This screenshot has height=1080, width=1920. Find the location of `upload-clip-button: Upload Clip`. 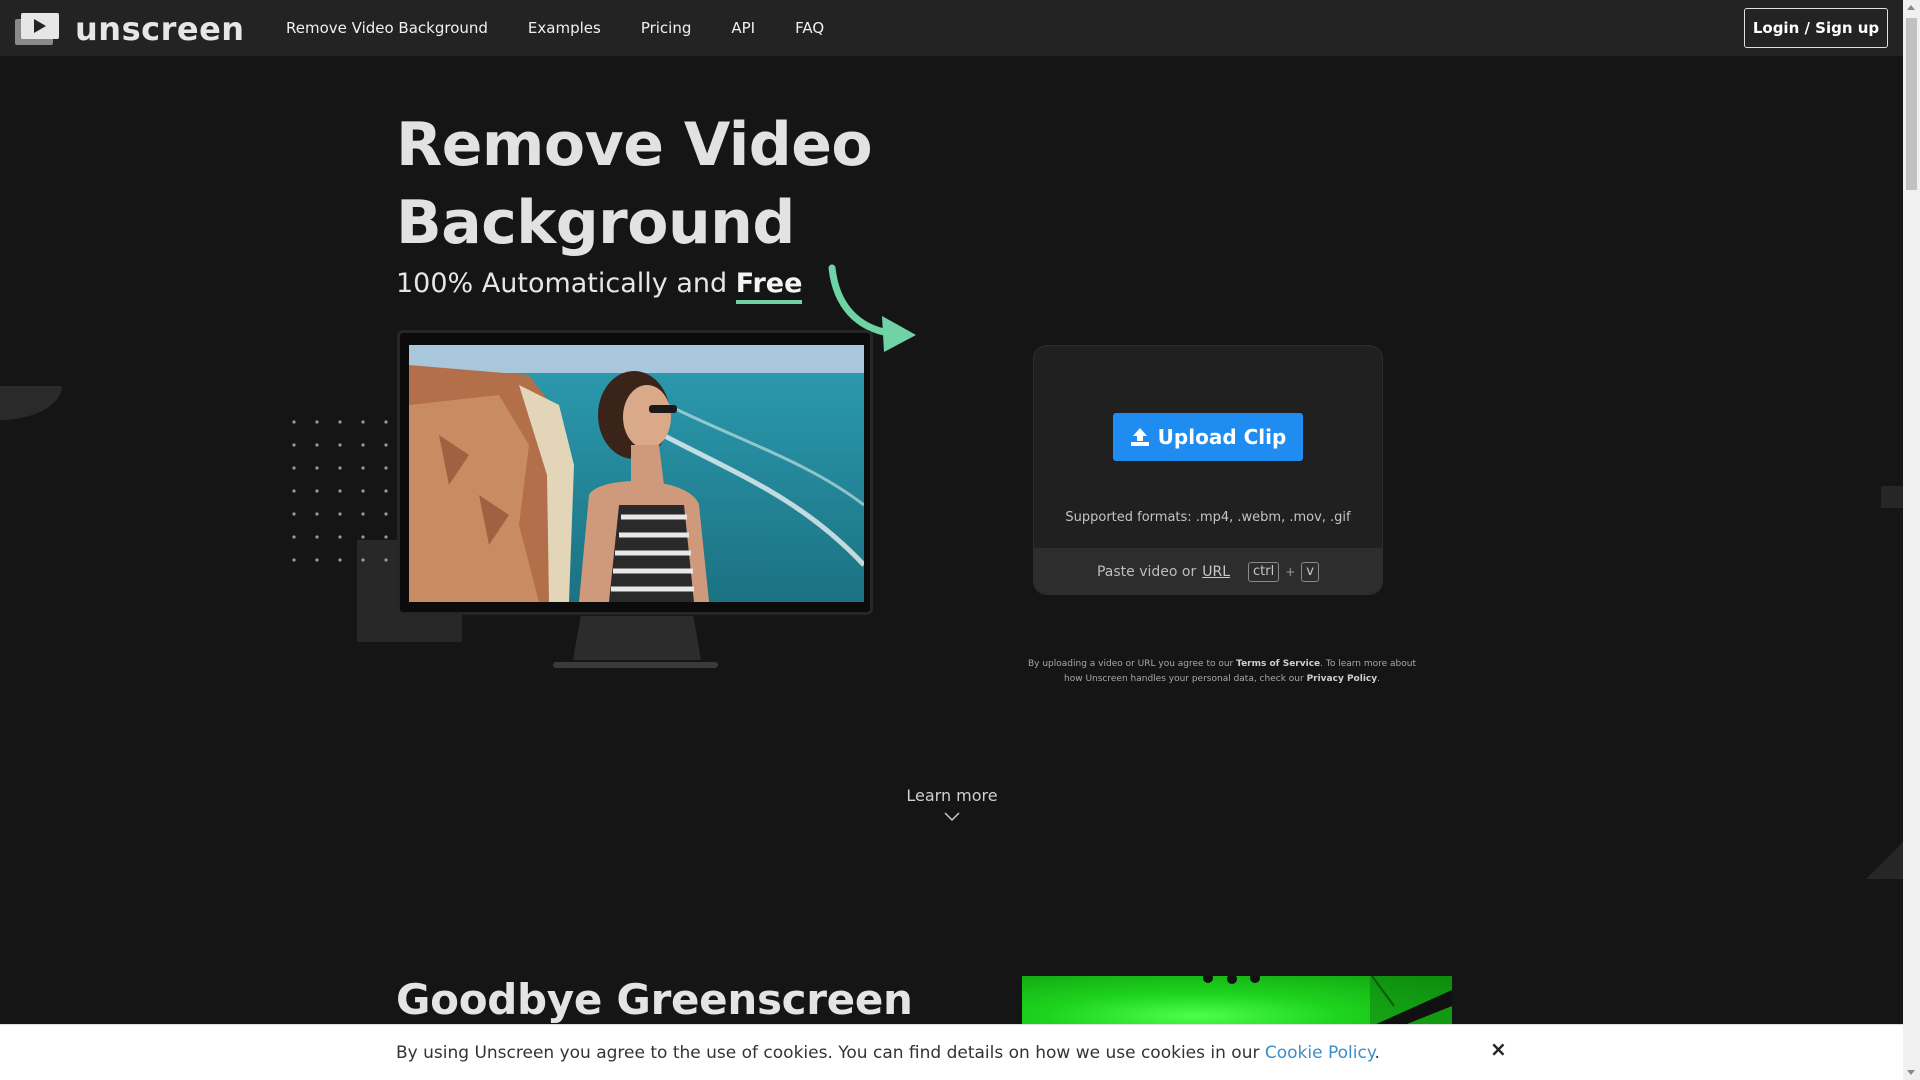

upload-clip-button: Upload Clip is located at coordinates (1208, 437).